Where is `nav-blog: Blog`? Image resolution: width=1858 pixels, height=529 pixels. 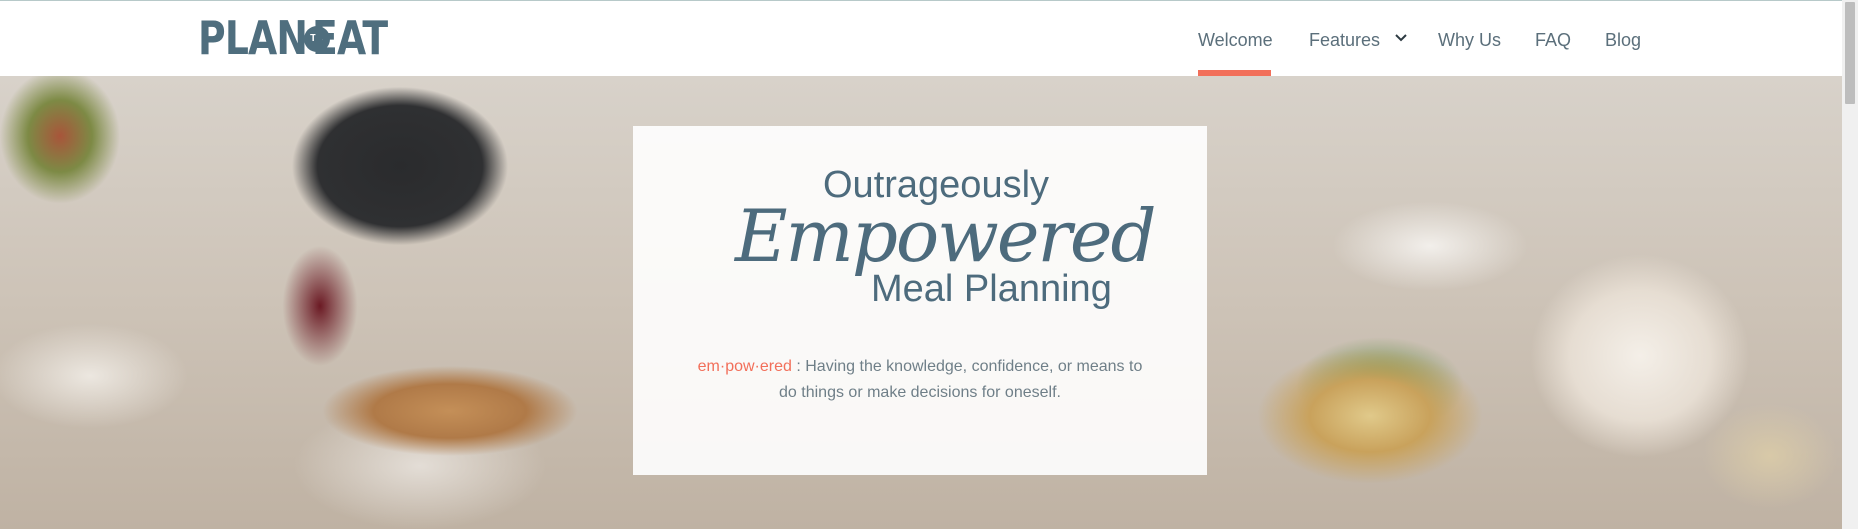
nav-blog: Blog is located at coordinates (1623, 40).